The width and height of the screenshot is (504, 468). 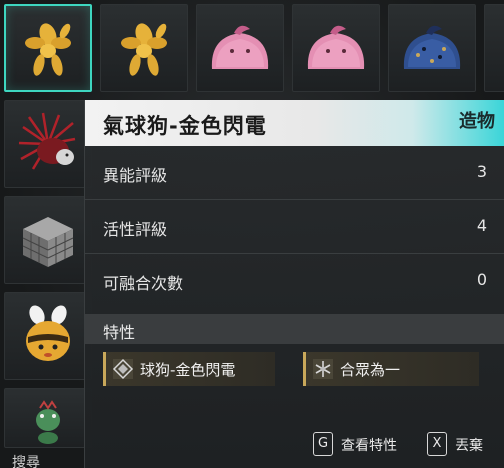 I want to click on inventory-slot-balloon-dog-gold, so click(x=48, y=48).